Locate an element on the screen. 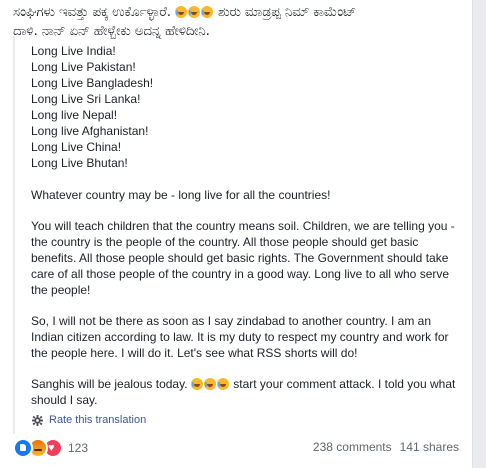 The height and width of the screenshot is (468, 486). comments-count-link: 238 comments is located at coordinates (352, 447).